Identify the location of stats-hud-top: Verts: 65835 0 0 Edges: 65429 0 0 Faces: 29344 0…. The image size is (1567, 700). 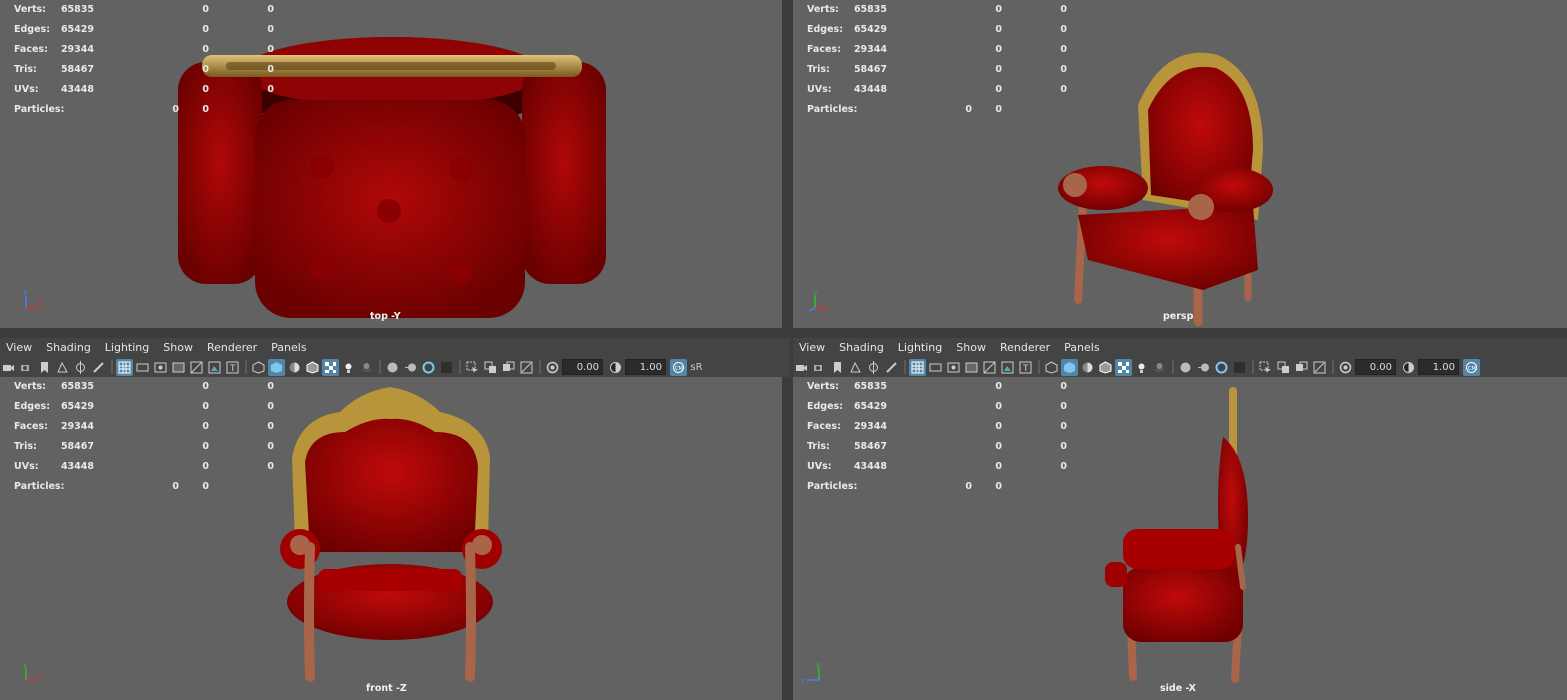
(144, 64).